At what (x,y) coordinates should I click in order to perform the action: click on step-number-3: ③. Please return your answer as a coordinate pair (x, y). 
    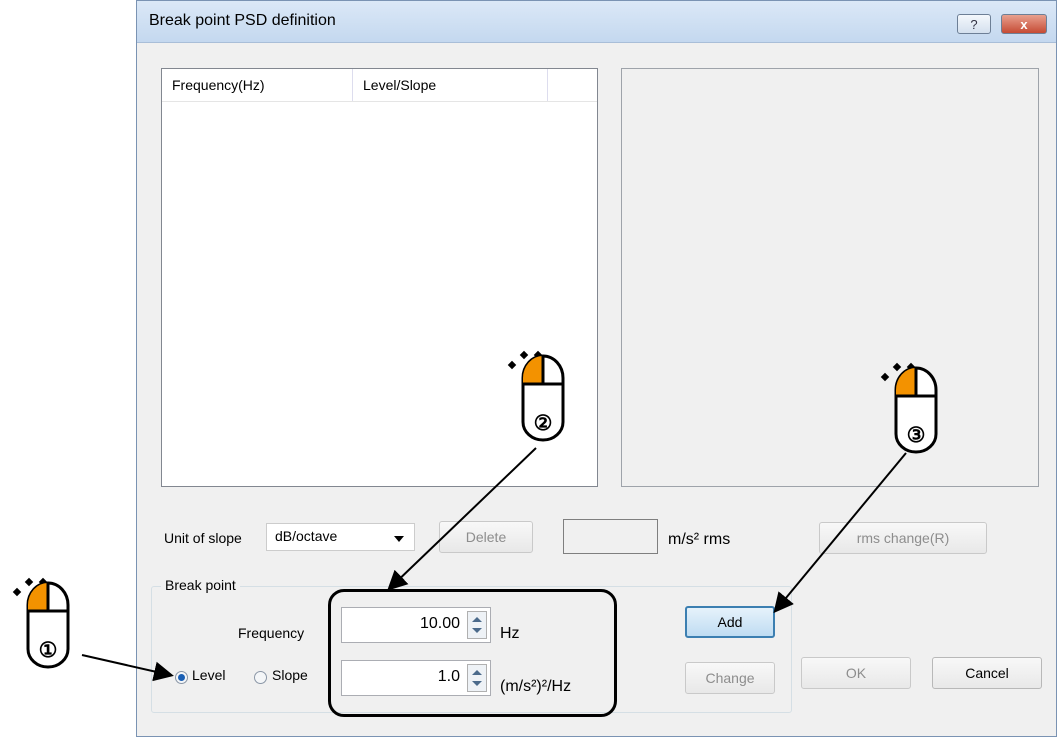
    Looking at the image, I should click on (916, 435).